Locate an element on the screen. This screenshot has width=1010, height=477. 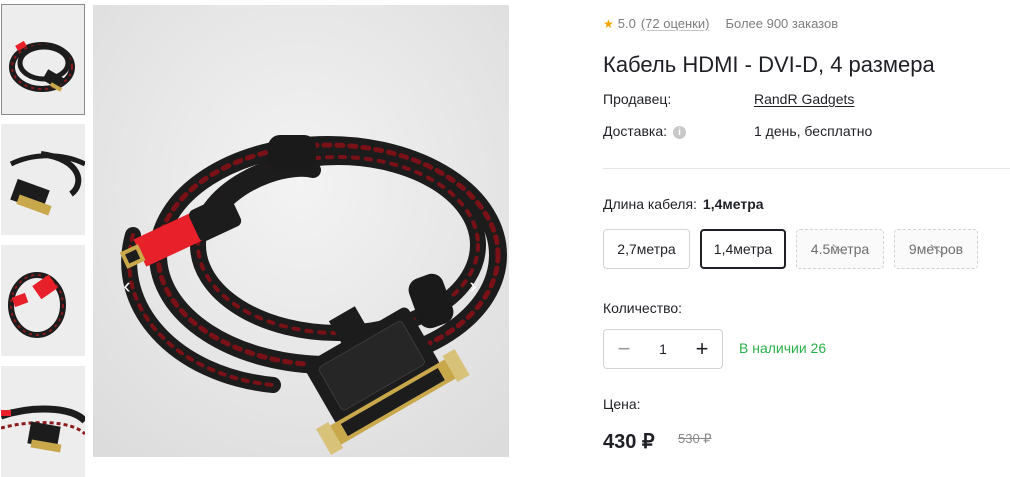
old-price: 530 ₽ is located at coordinates (695, 438).